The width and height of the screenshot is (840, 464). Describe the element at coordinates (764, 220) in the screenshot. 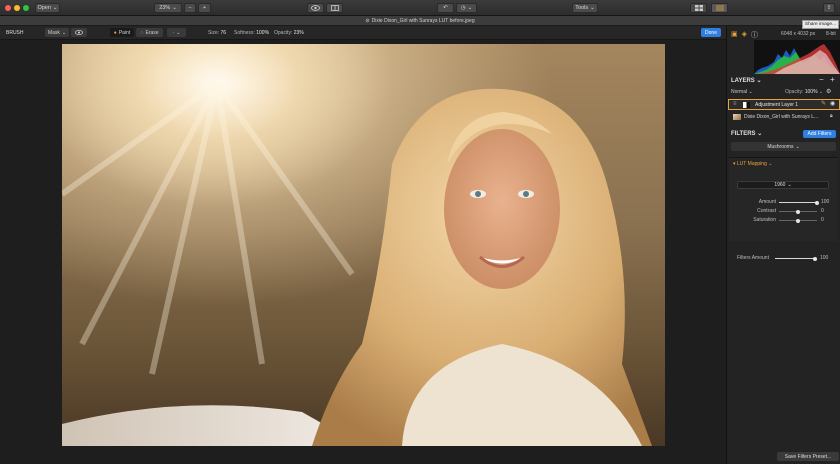

I see `slider-label: Saturation` at that location.